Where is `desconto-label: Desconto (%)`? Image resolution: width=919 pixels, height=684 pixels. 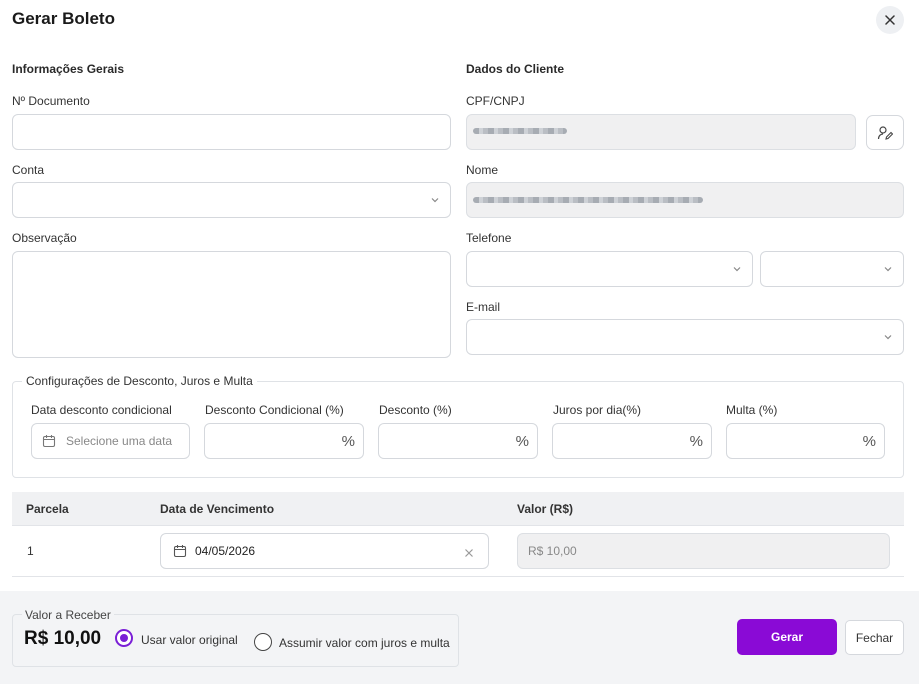 desconto-label: Desconto (%) is located at coordinates (415, 410).